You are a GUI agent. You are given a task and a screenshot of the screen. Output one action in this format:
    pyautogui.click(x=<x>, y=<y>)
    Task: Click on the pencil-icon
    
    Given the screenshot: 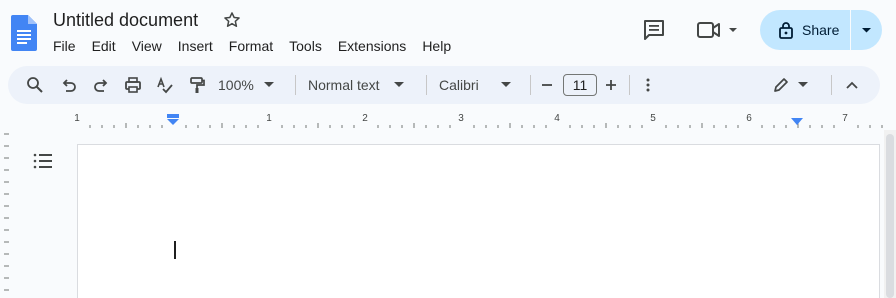 What is the action you would take?
    pyautogui.click(x=781, y=85)
    